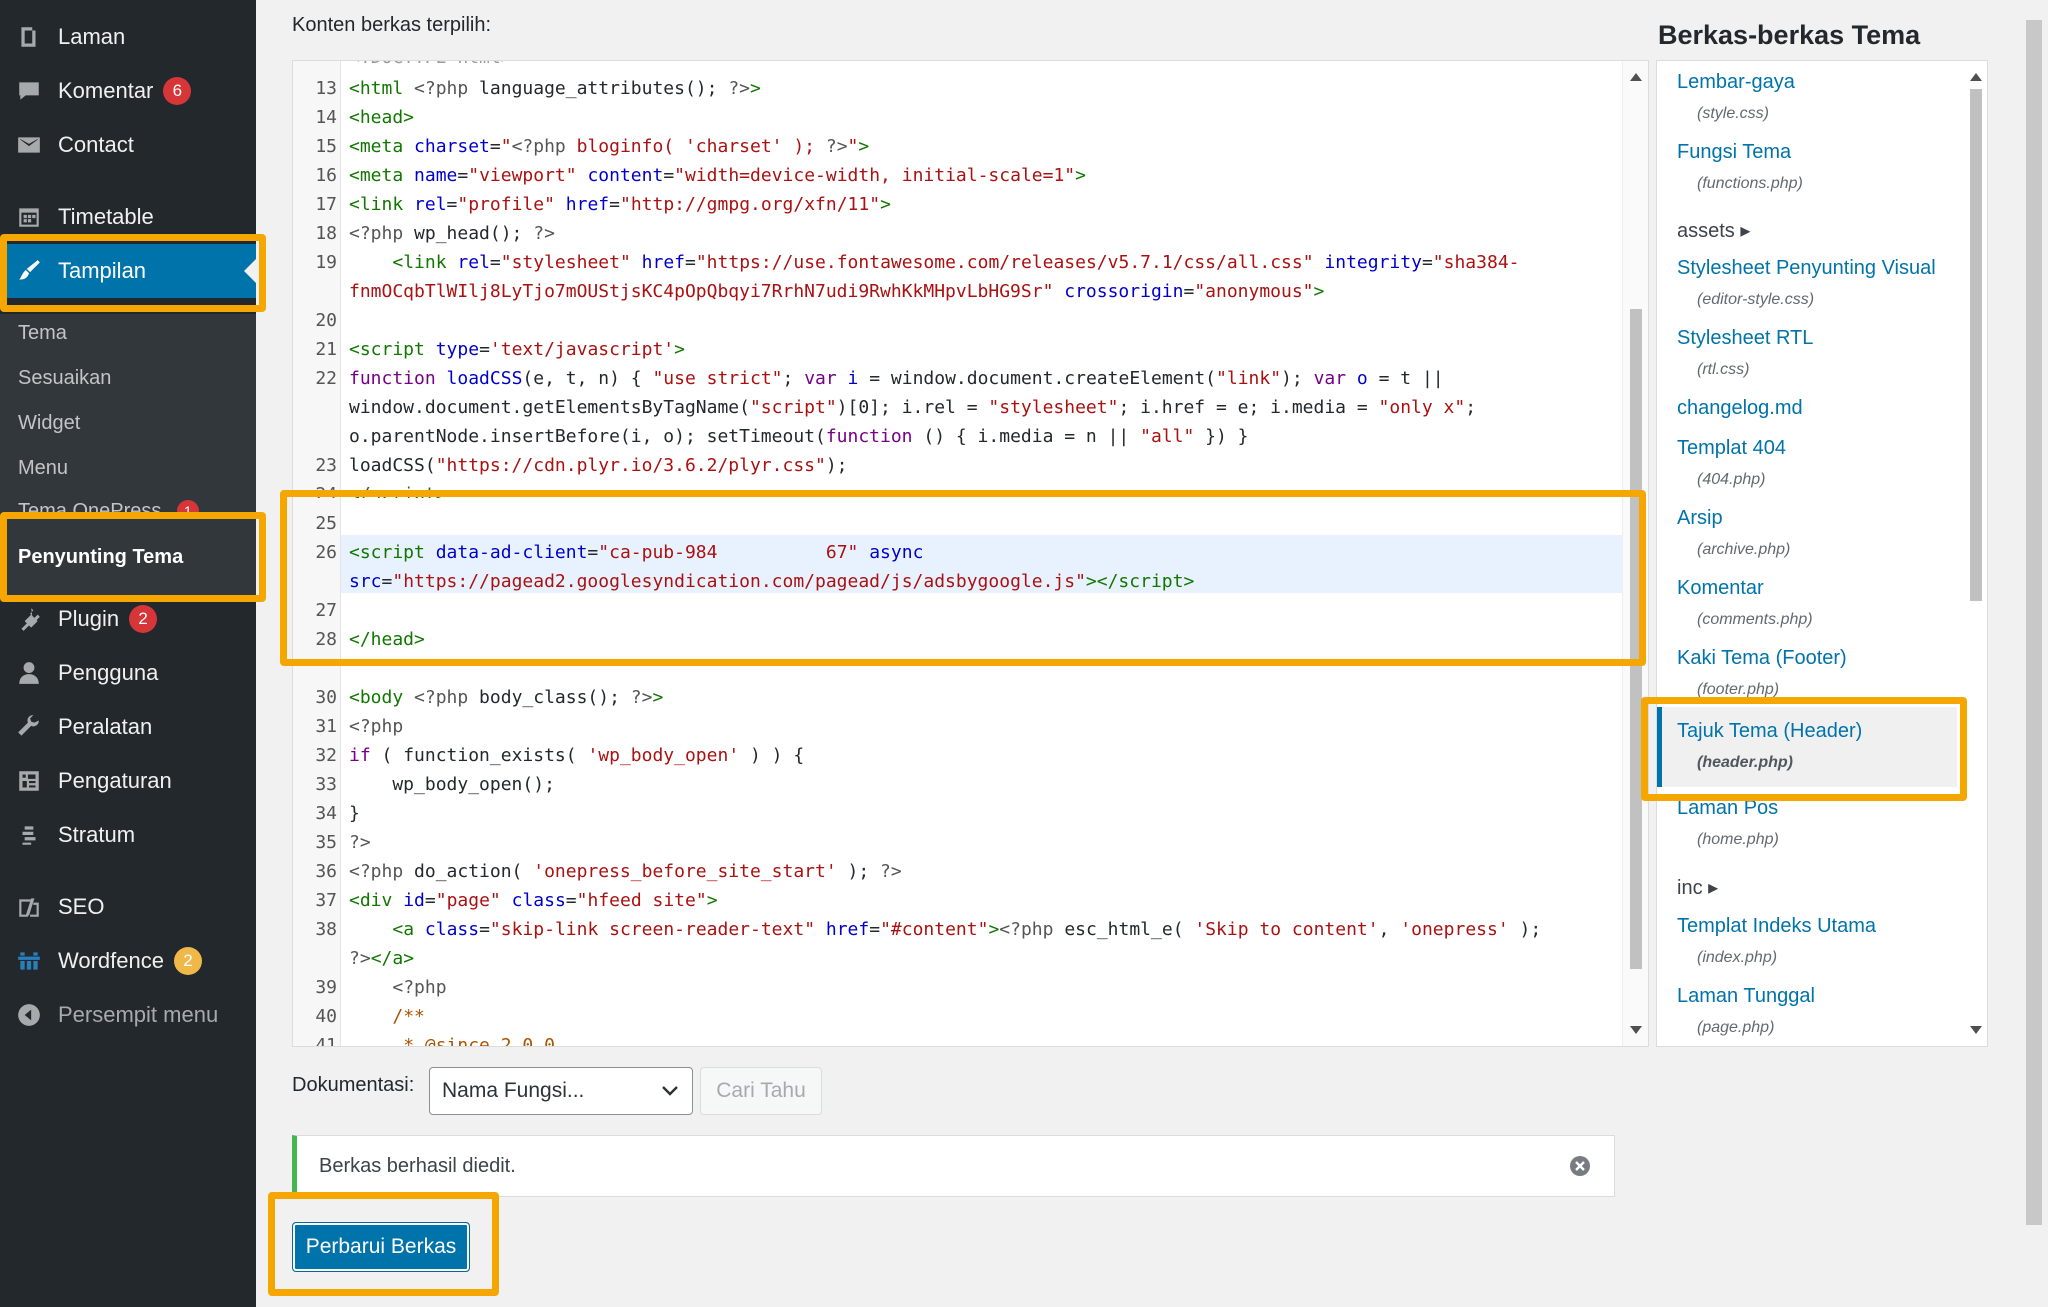 This screenshot has width=2048, height=1307. What do you see at coordinates (81, 906) in the screenshot?
I see `menu-label: SEO` at bounding box center [81, 906].